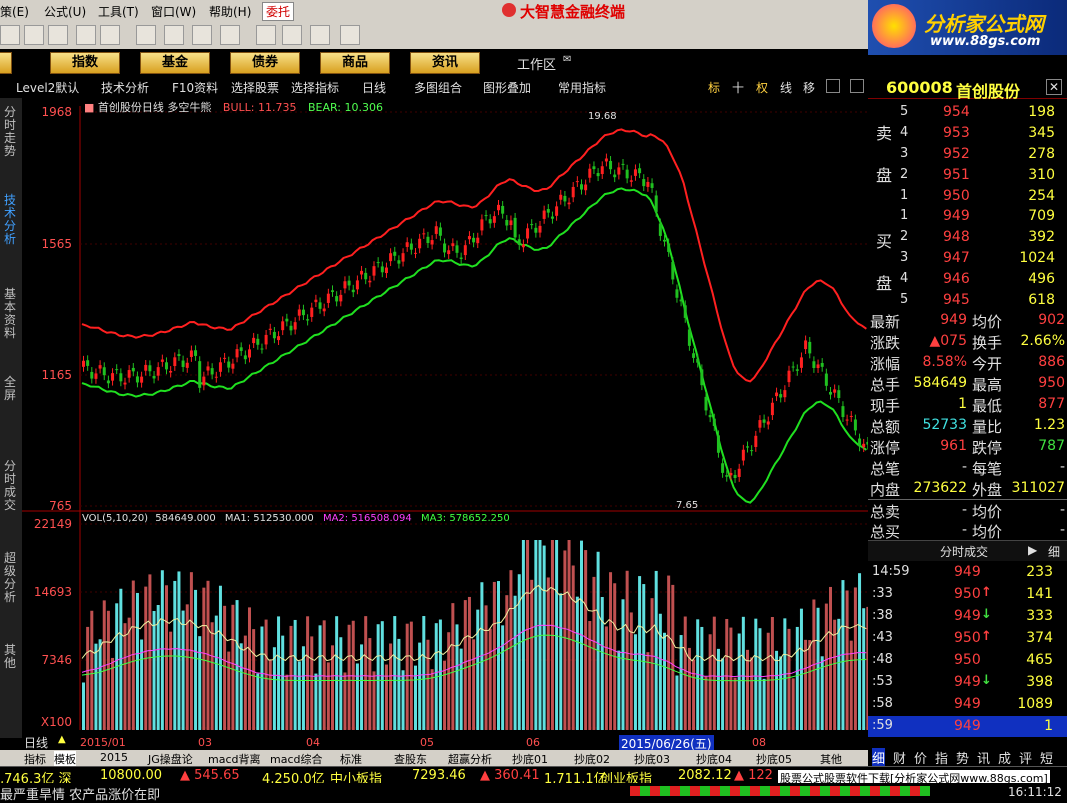 This screenshot has height=803, width=1067. Describe the element at coordinates (11, 578) in the screenshot. I see `tab-super-analysis: 超级分析` at that location.